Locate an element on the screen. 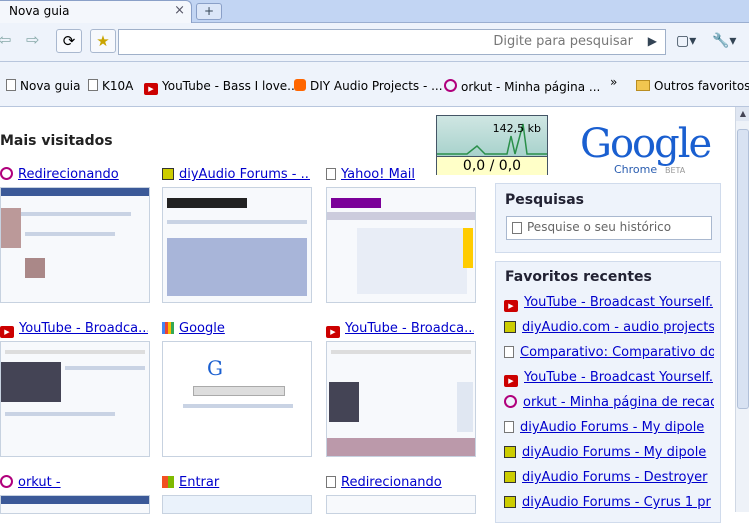 Image resolution: width=749 pixels, height=523 pixels. bookmark-label: K10A is located at coordinates (118, 86).